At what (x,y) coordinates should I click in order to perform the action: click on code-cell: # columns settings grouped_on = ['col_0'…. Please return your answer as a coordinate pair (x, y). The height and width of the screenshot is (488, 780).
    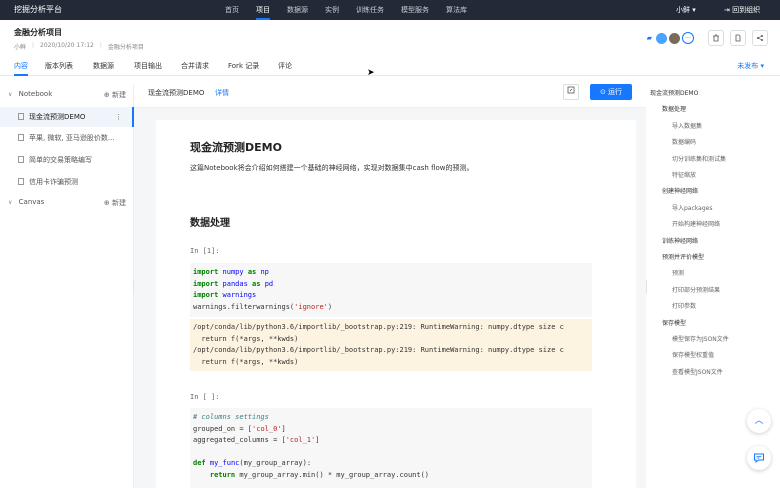
    Looking at the image, I should click on (391, 448).